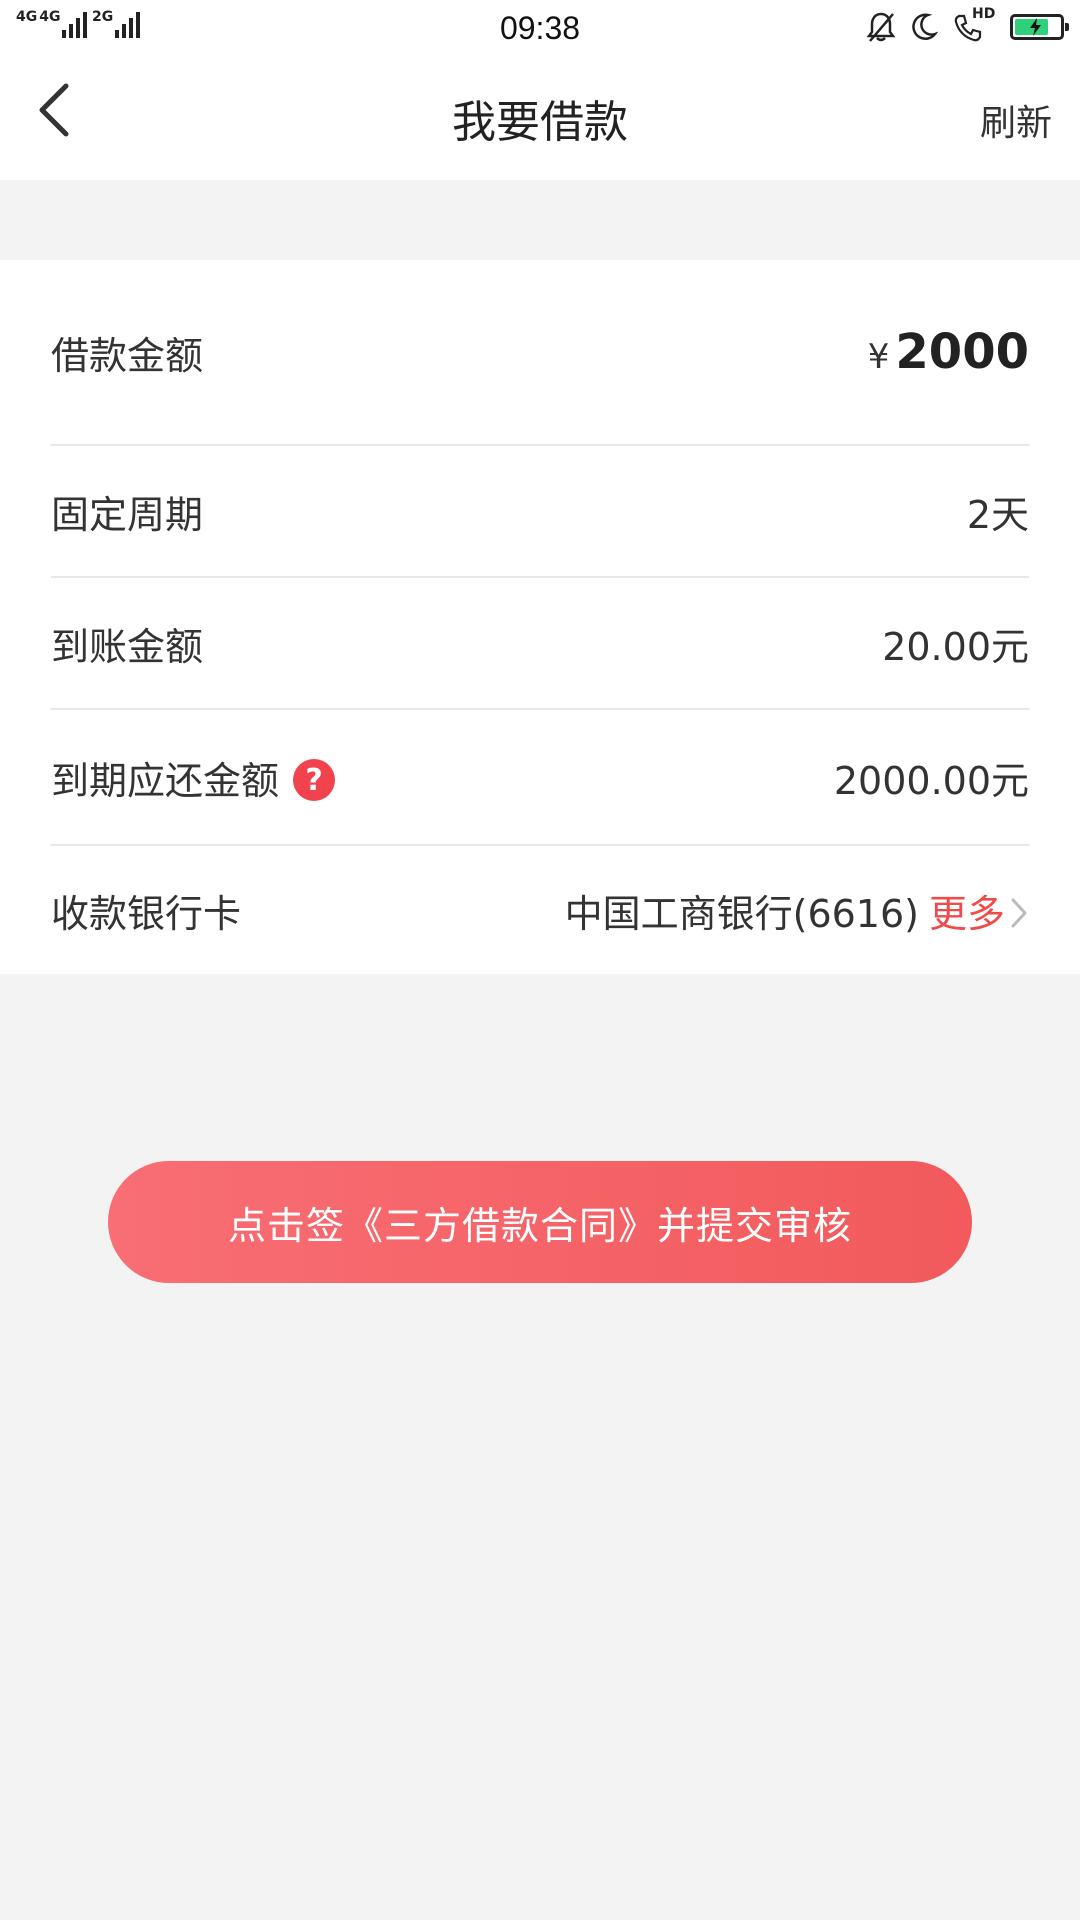  Describe the element at coordinates (540, 122) in the screenshot. I see `page-title: 我要借款` at that location.